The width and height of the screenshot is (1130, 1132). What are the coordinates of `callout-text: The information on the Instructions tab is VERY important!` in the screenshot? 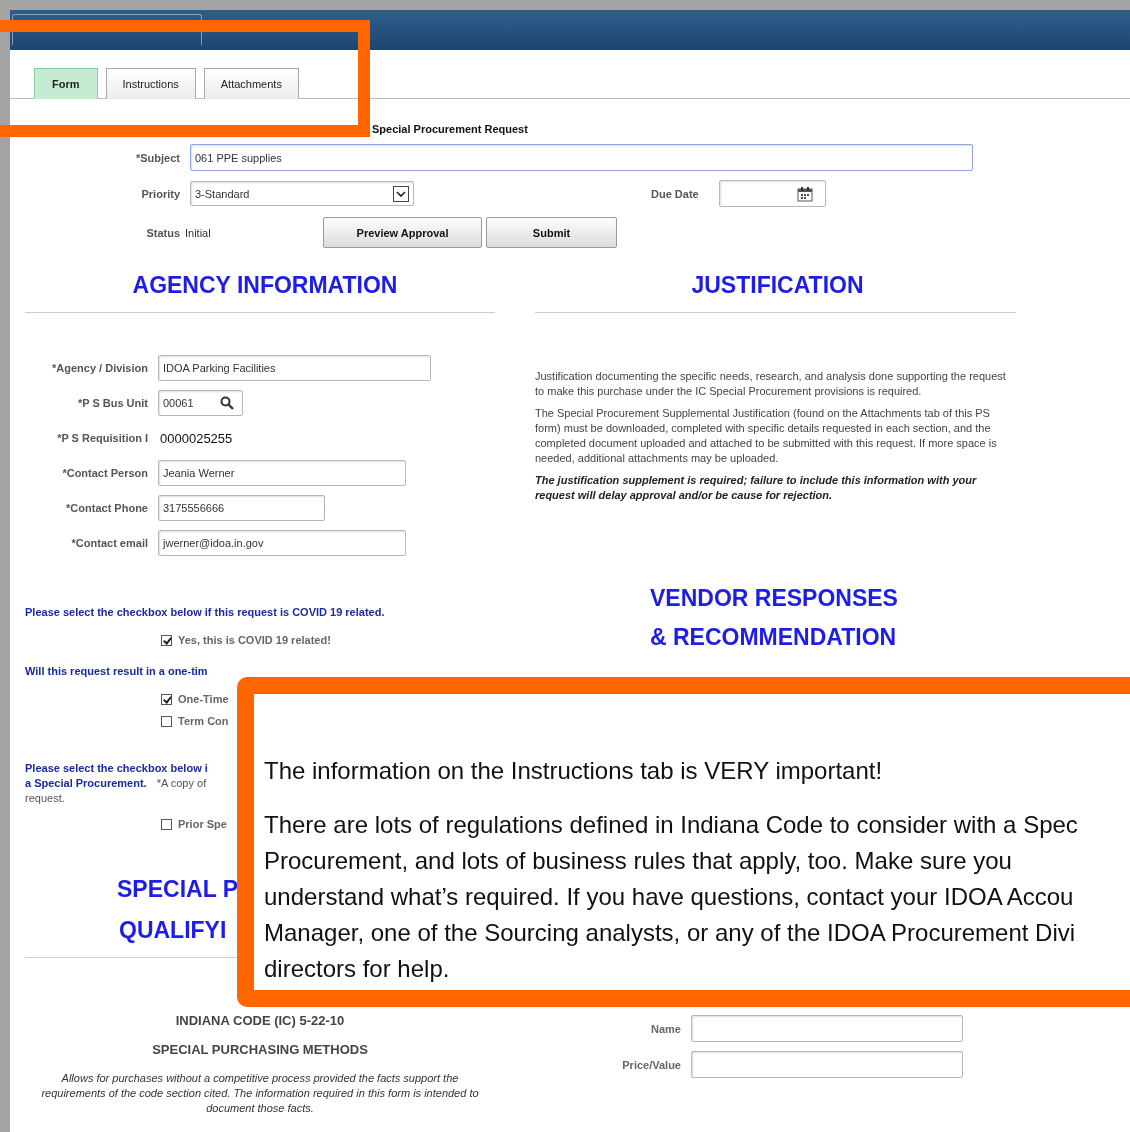 It's located at (574, 771).